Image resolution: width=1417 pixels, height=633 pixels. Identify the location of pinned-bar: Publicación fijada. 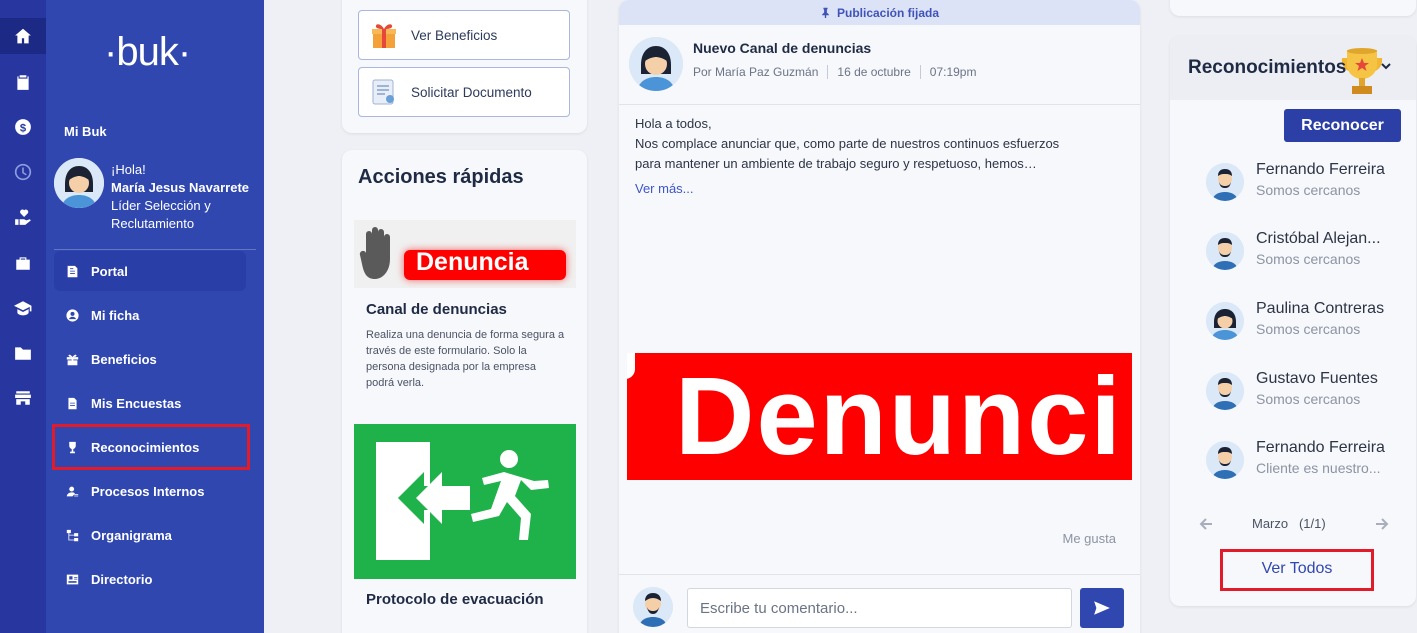
(879, 12).